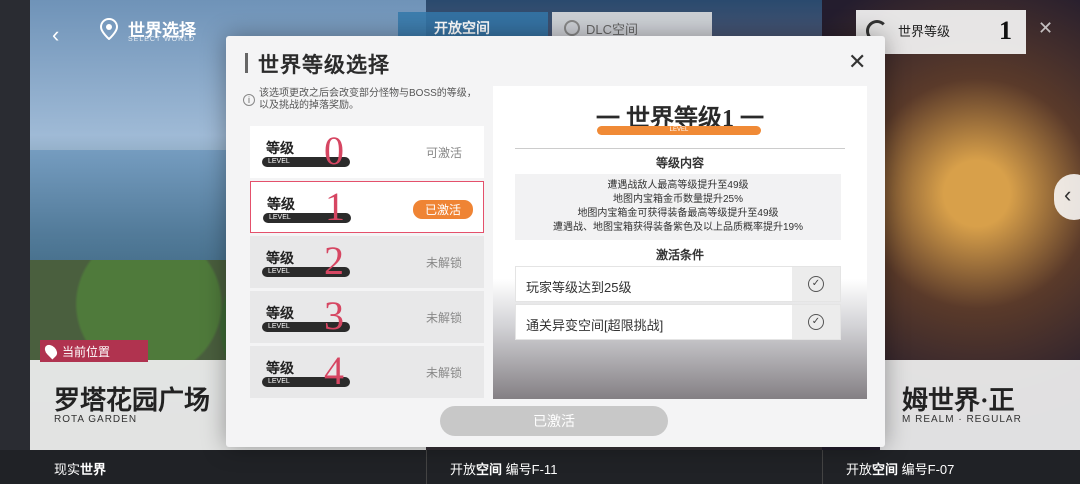 The height and width of the screenshot is (484, 1080). Describe the element at coordinates (503, 468) in the screenshot. I see `bottom-seg-open-space-f11: 开放空间 编号F-11` at that location.